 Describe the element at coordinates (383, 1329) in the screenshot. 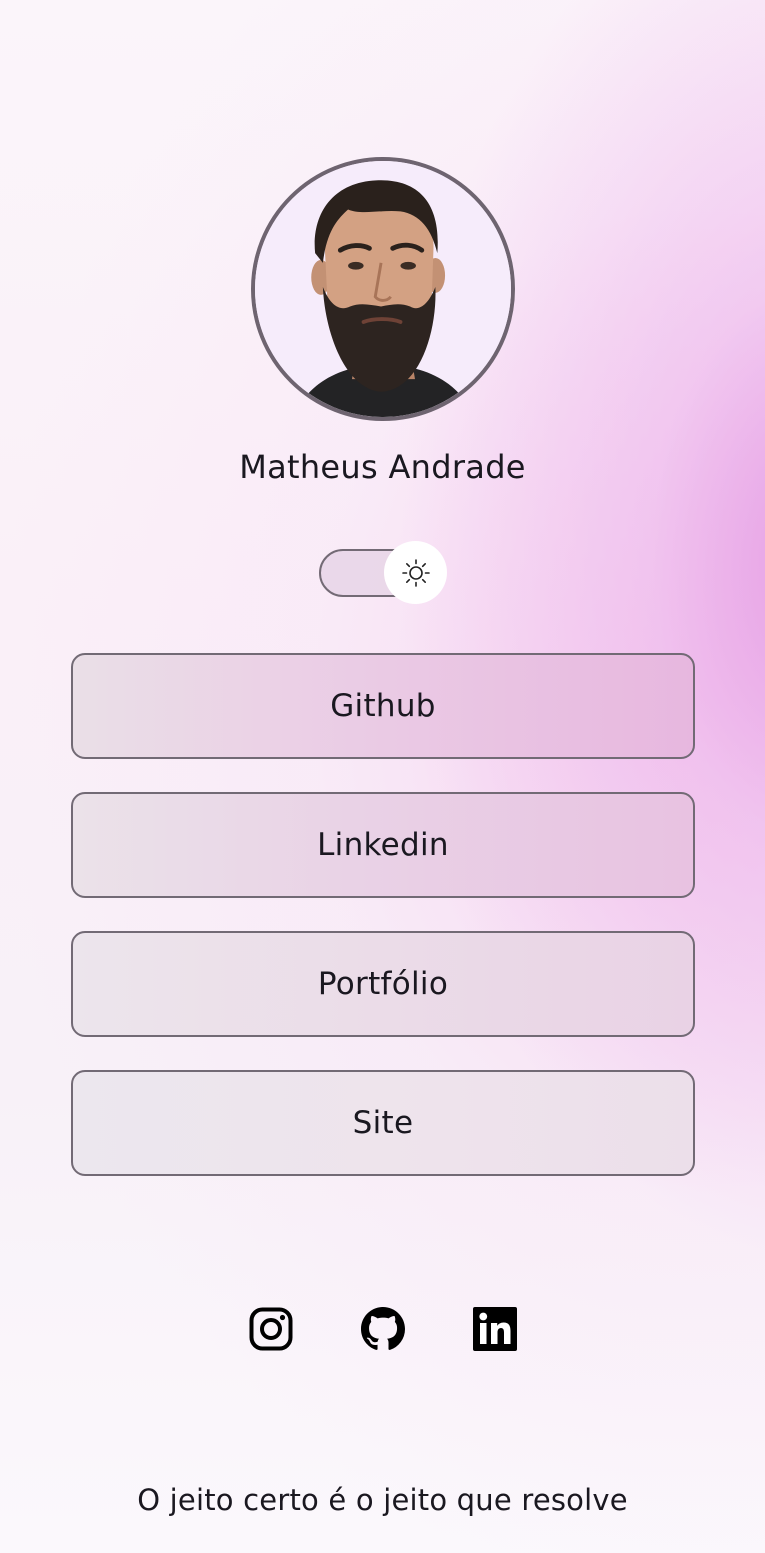

I see `github-icon` at that location.